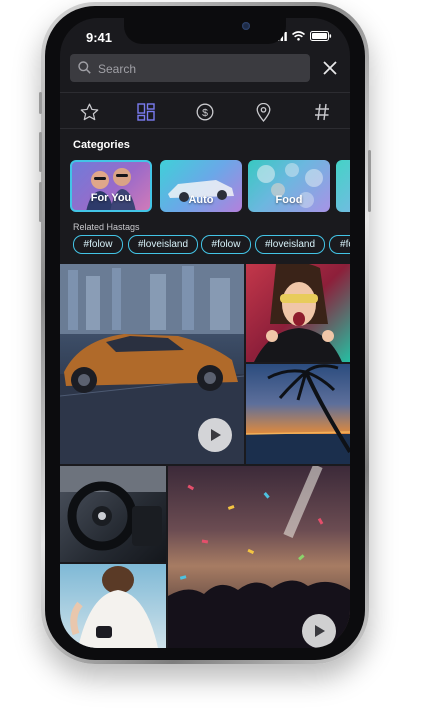  Describe the element at coordinates (201, 200) in the screenshot. I see `category-label: Auto` at that location.